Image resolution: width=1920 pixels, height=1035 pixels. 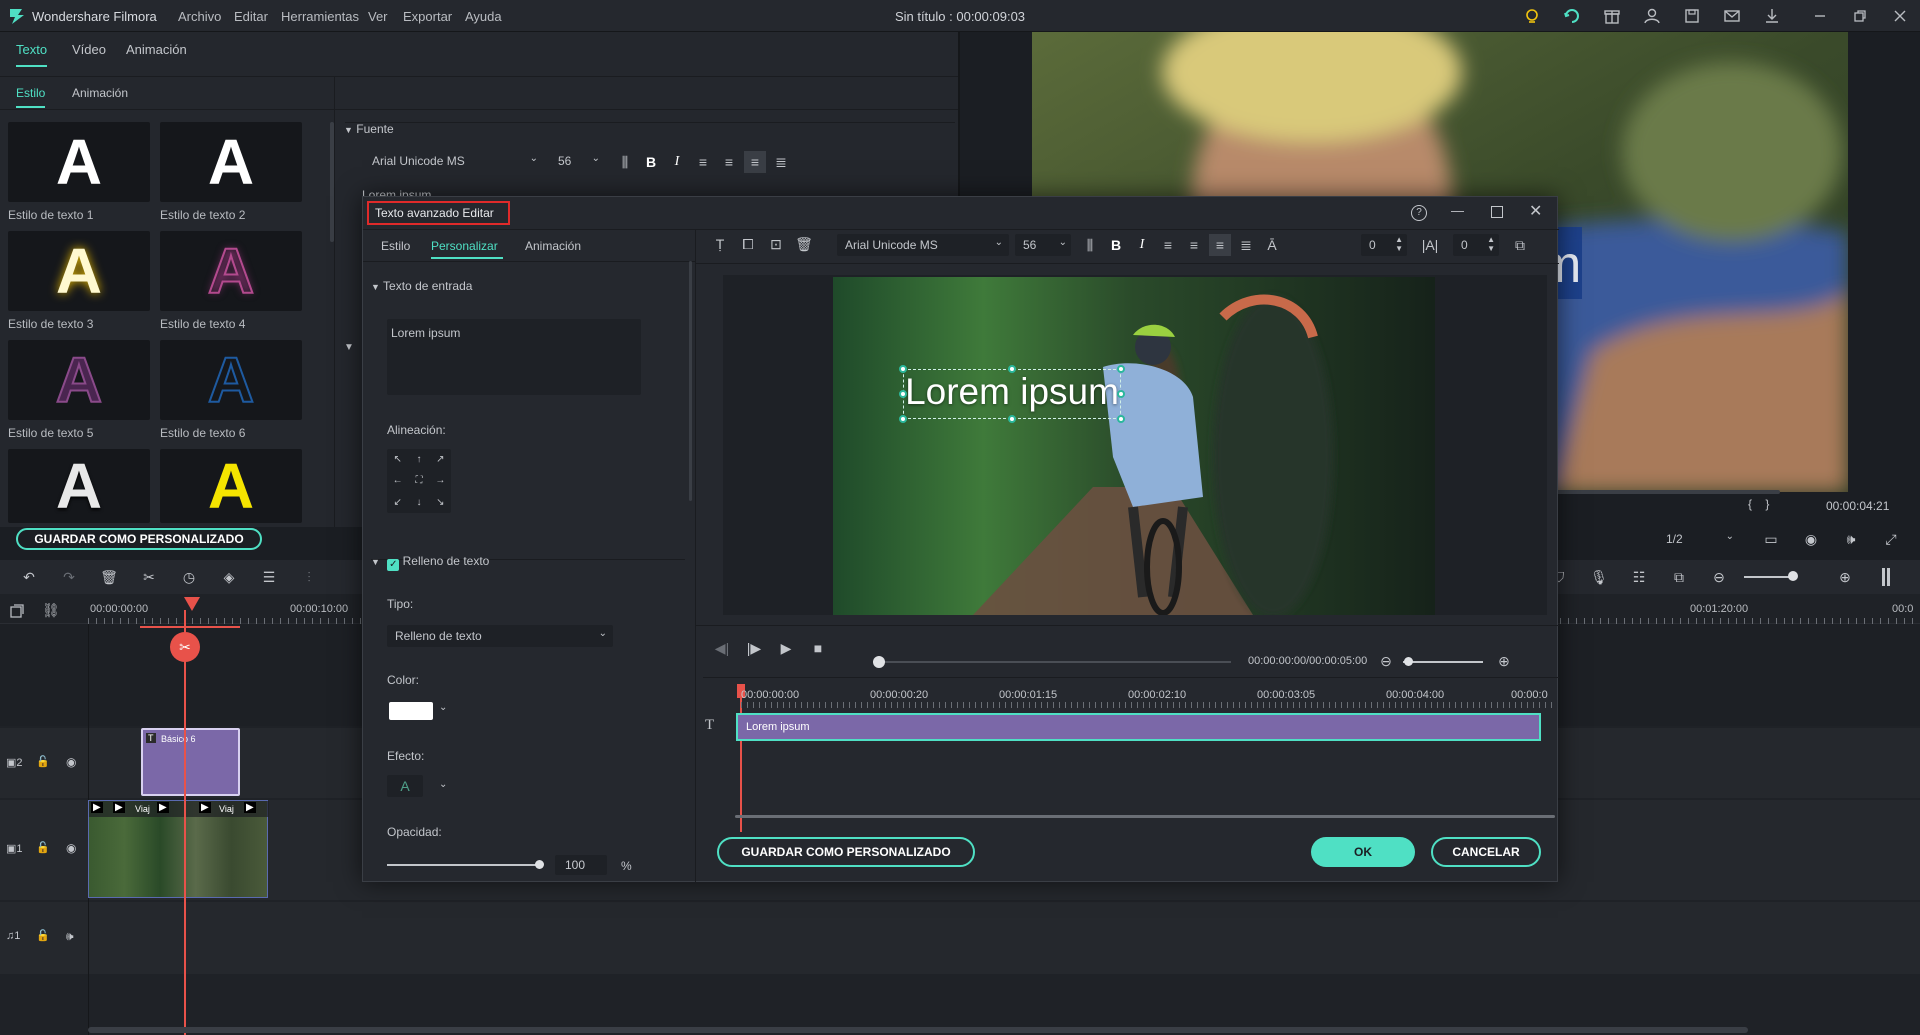 I want to click on align-bottom-icon: ↓, so click(x=418, y=502).